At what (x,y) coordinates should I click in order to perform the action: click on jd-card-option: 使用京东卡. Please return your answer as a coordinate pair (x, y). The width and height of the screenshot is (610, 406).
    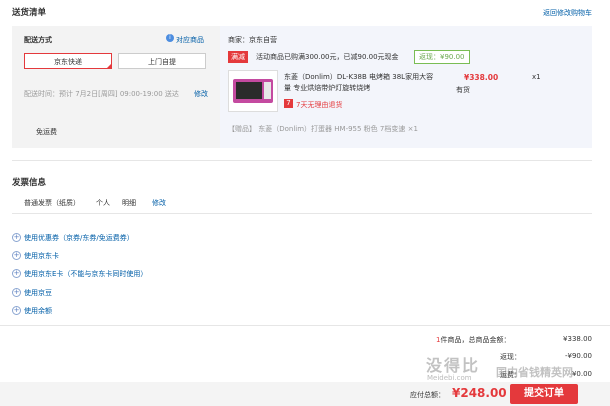
    Looking at the image, I should click on (41, 256).